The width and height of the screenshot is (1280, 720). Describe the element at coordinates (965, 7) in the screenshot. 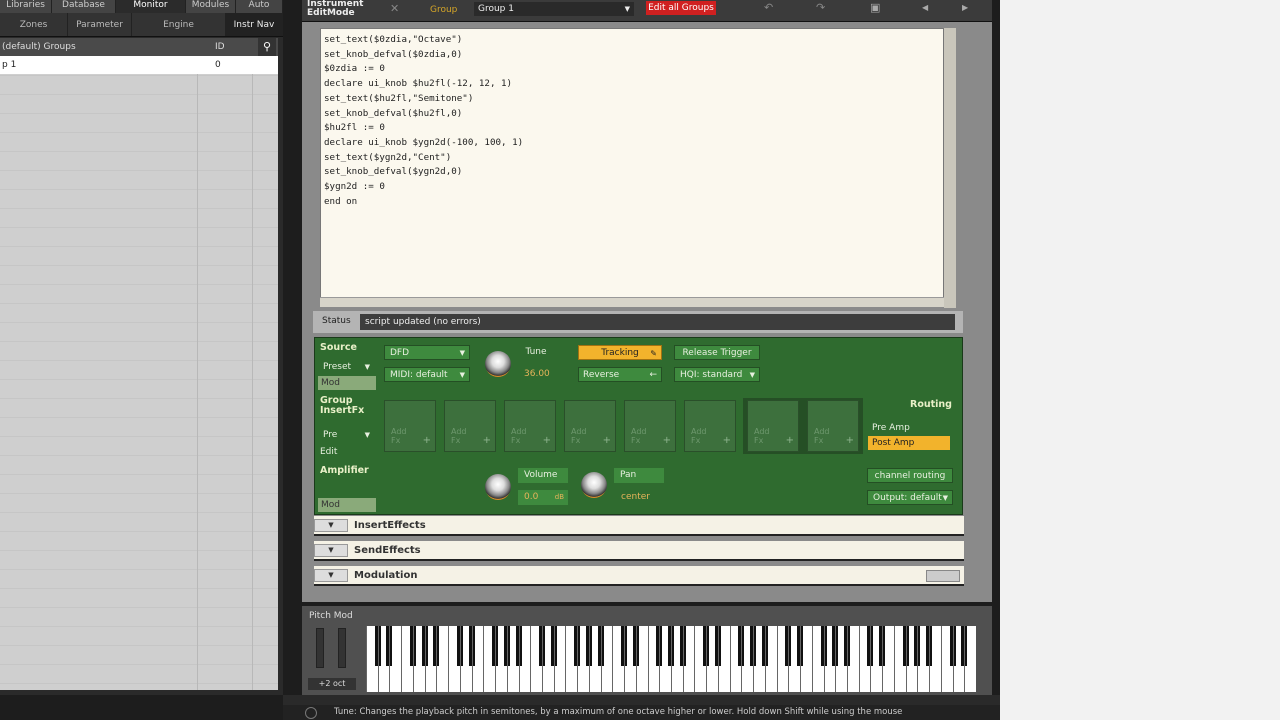

I see `next-icon: ▶` at that location.